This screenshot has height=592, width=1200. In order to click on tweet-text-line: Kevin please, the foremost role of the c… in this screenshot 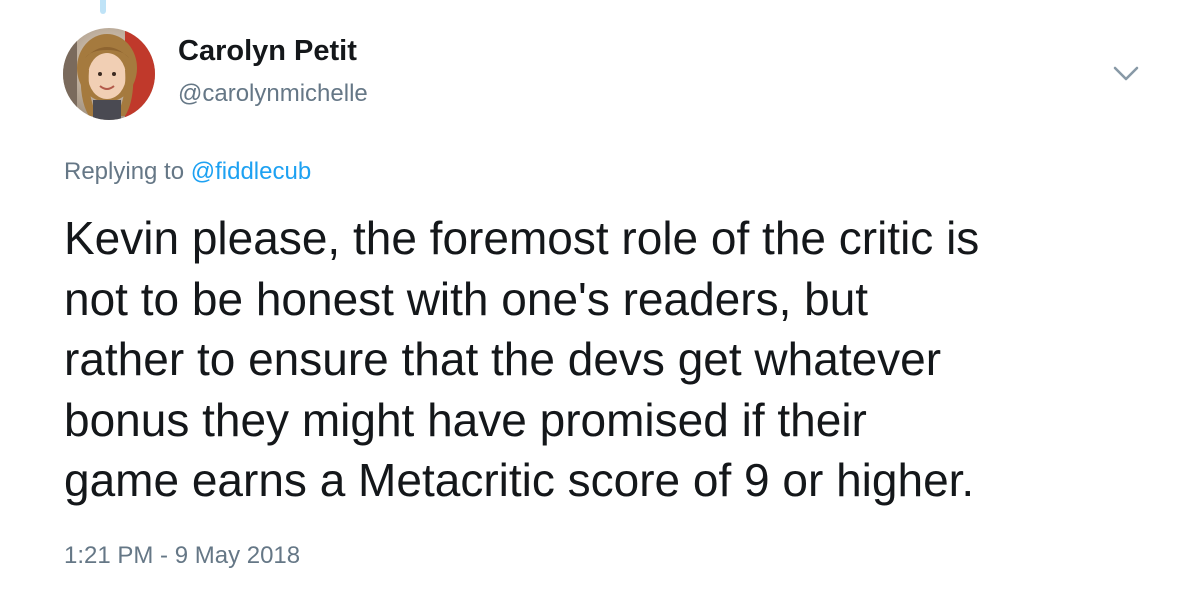, I will do `click(522, 238)`.